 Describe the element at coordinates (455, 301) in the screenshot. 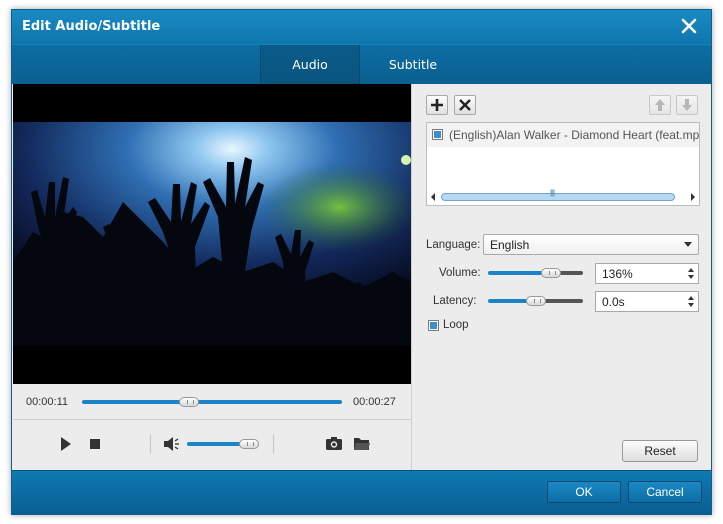

I see `latency-label: Latency:` at that location.